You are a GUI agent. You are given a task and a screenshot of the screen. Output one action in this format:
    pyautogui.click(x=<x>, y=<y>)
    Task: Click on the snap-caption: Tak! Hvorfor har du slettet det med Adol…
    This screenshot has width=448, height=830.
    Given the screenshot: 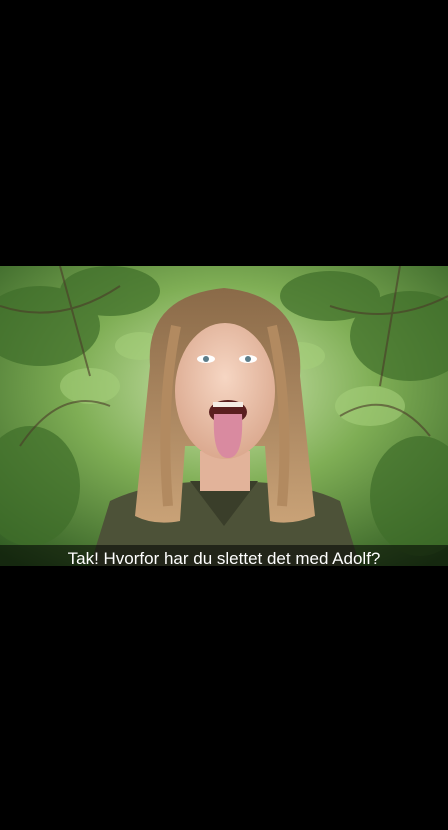 What is the action you would take?
    pyautogui.click(x=224, y=558)
    